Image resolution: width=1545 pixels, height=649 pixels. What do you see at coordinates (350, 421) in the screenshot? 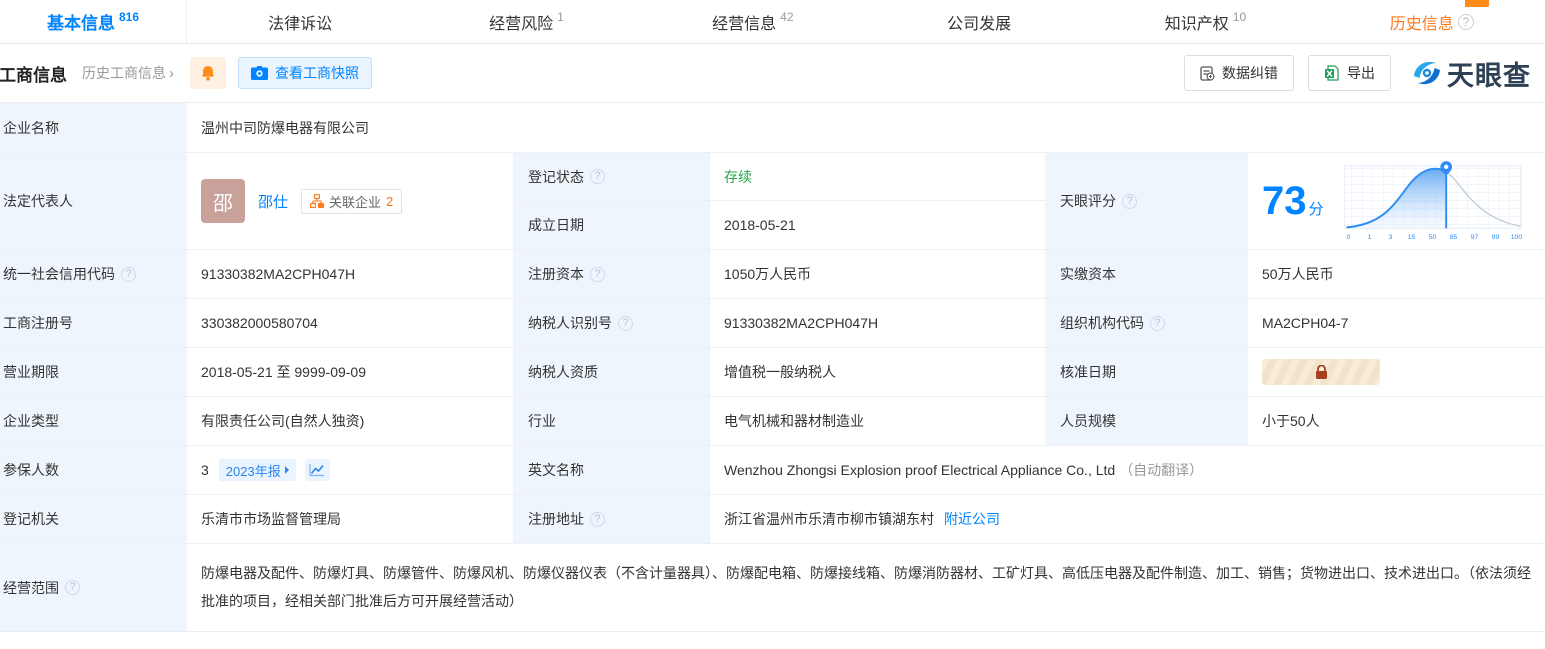
I see `company-type-value: 有限责任公司(自然人独资)` at bounding box center [350, 421].